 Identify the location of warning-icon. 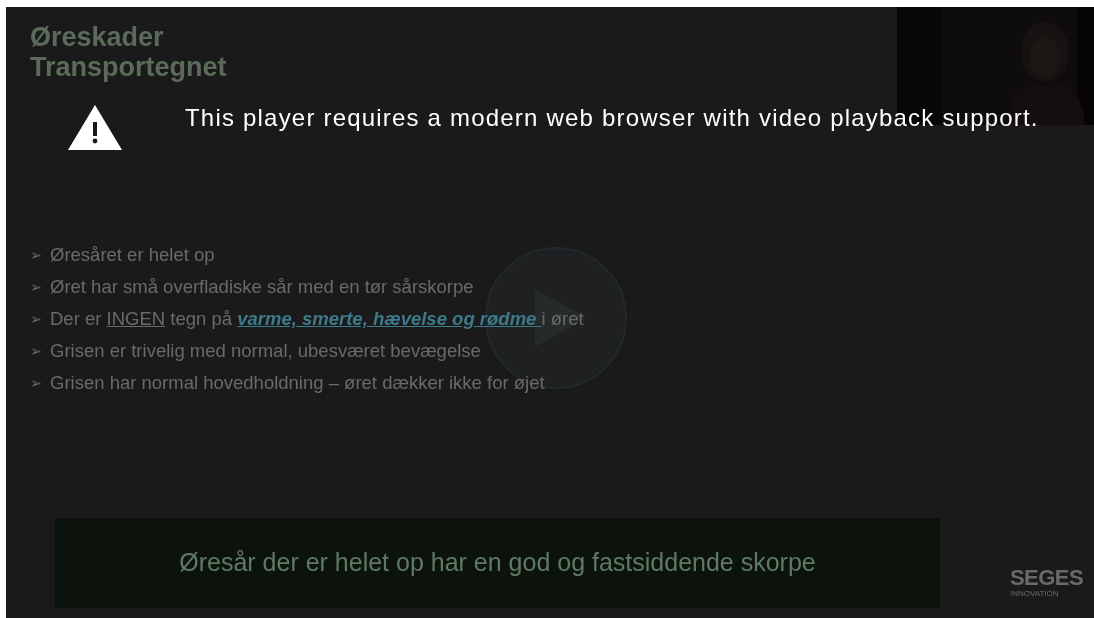
(95, 127).